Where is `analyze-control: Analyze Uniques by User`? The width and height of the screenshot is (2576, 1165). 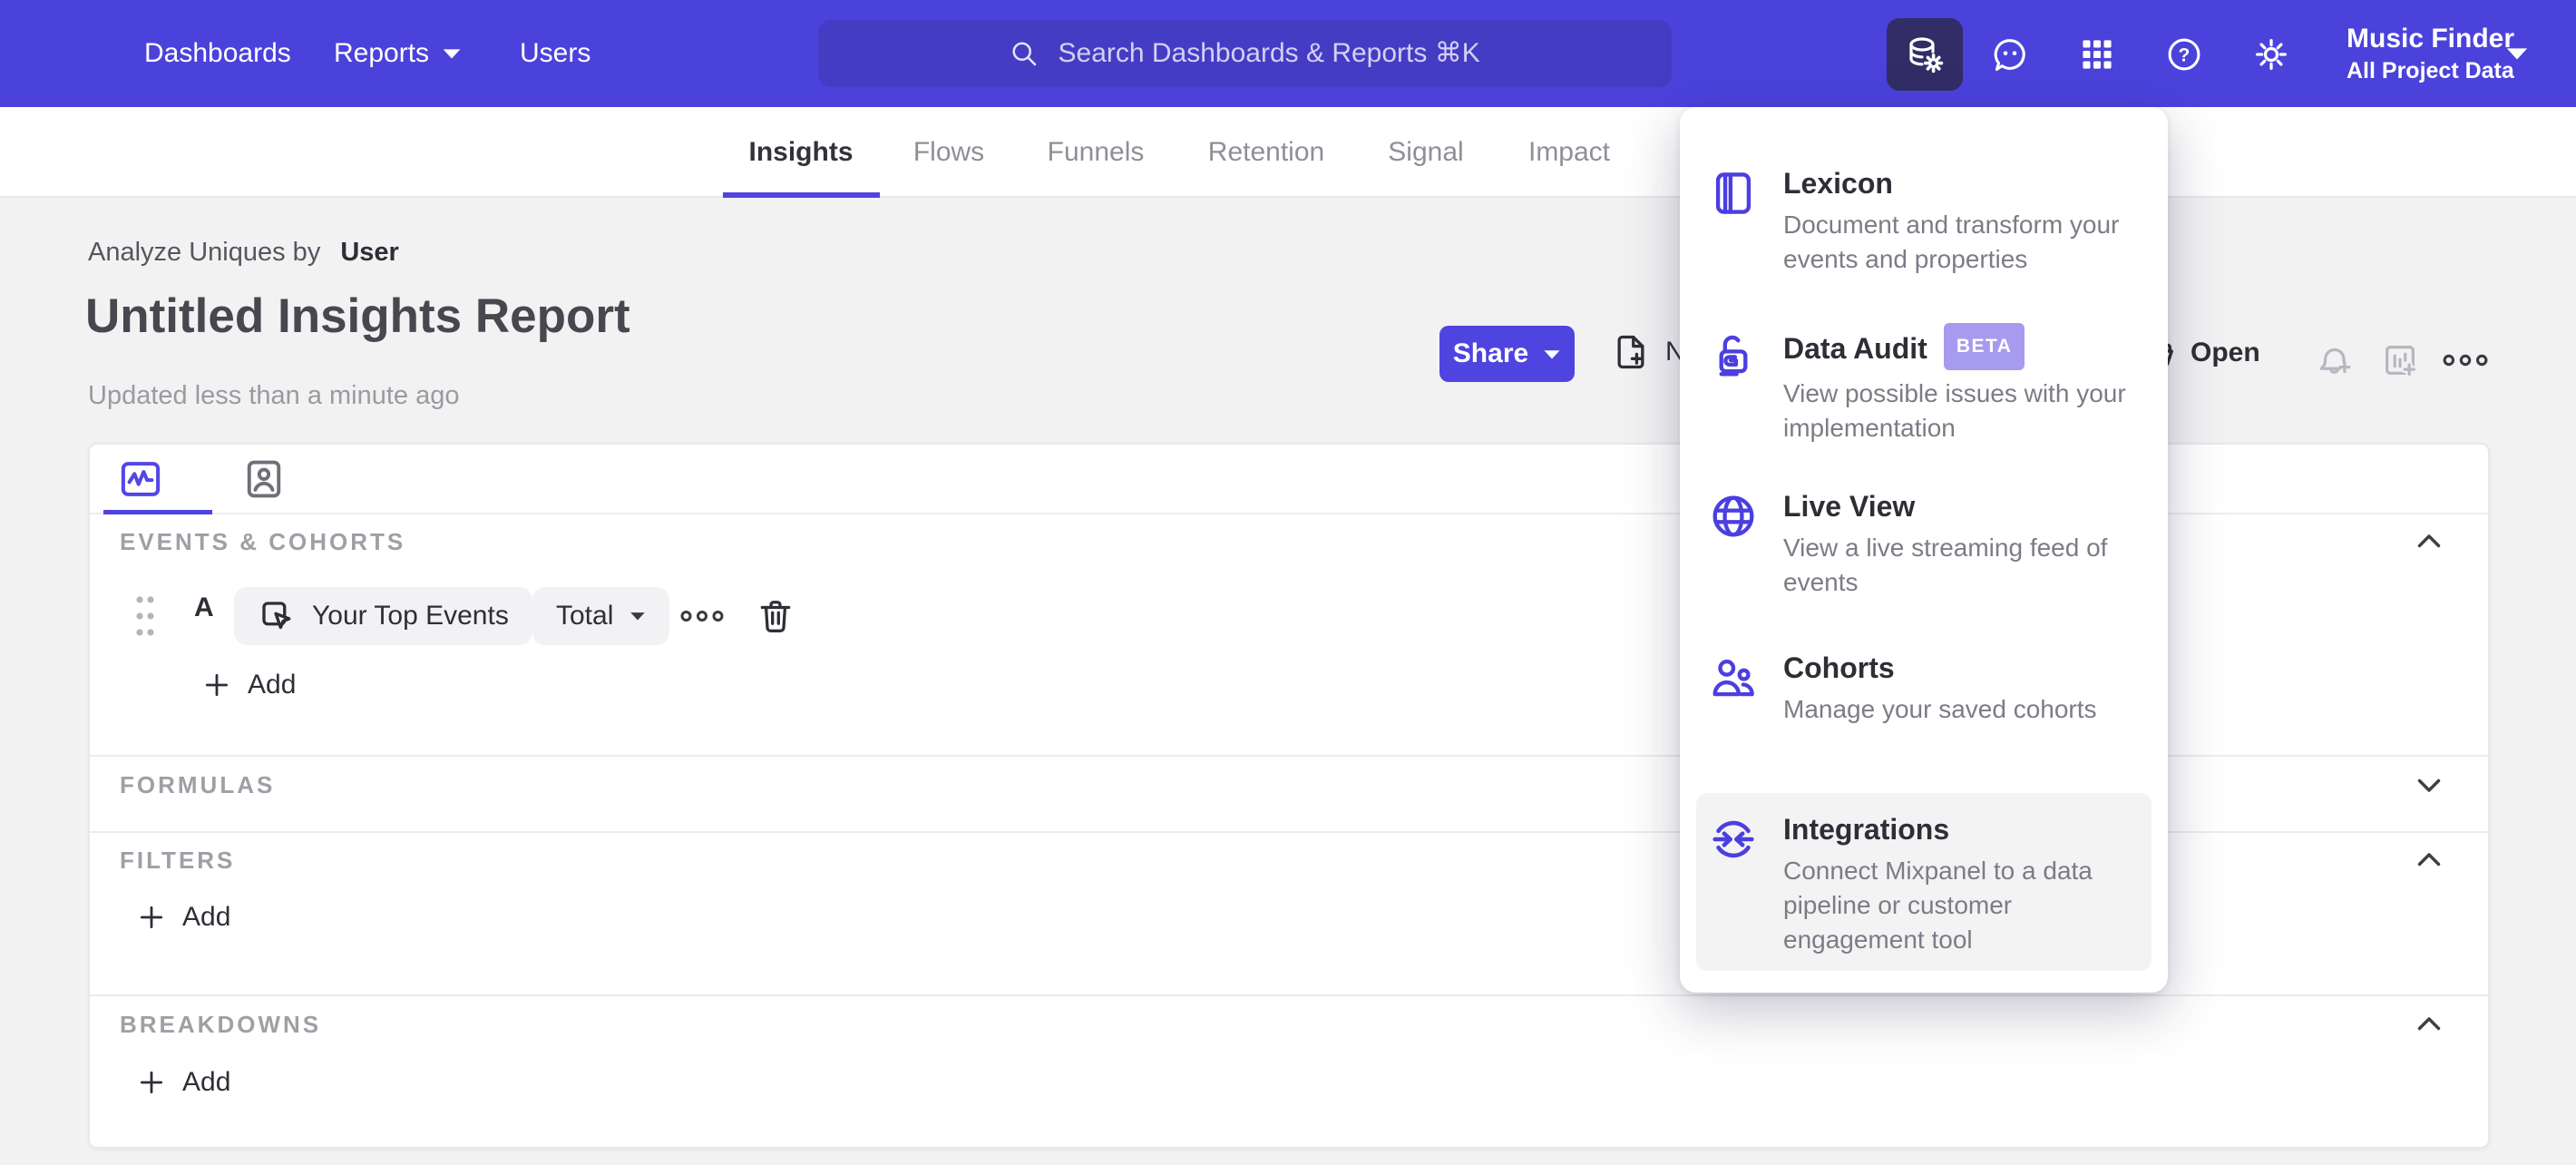
analyze-control: Analyze Uniques by User is located at coordinates (243, 253).